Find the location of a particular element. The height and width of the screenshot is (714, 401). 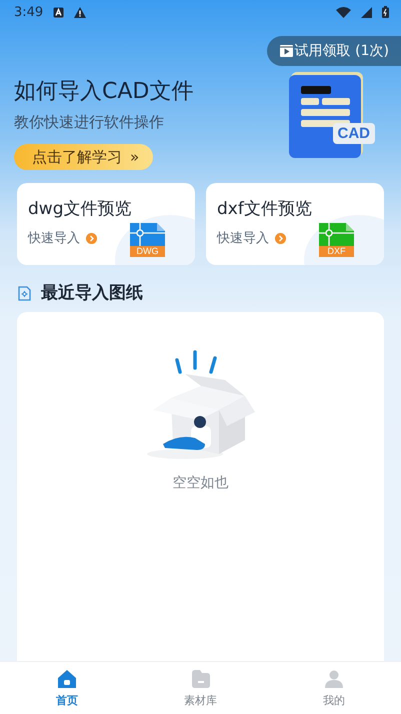

signal-icon is located at coordinates (366, 12).